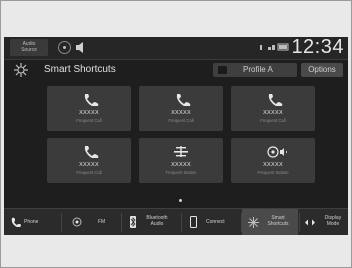  What do you see at coordinates (258, 69) in the screenshot?
I see `profile-label: Profile A` at bounding box center [258, 69].